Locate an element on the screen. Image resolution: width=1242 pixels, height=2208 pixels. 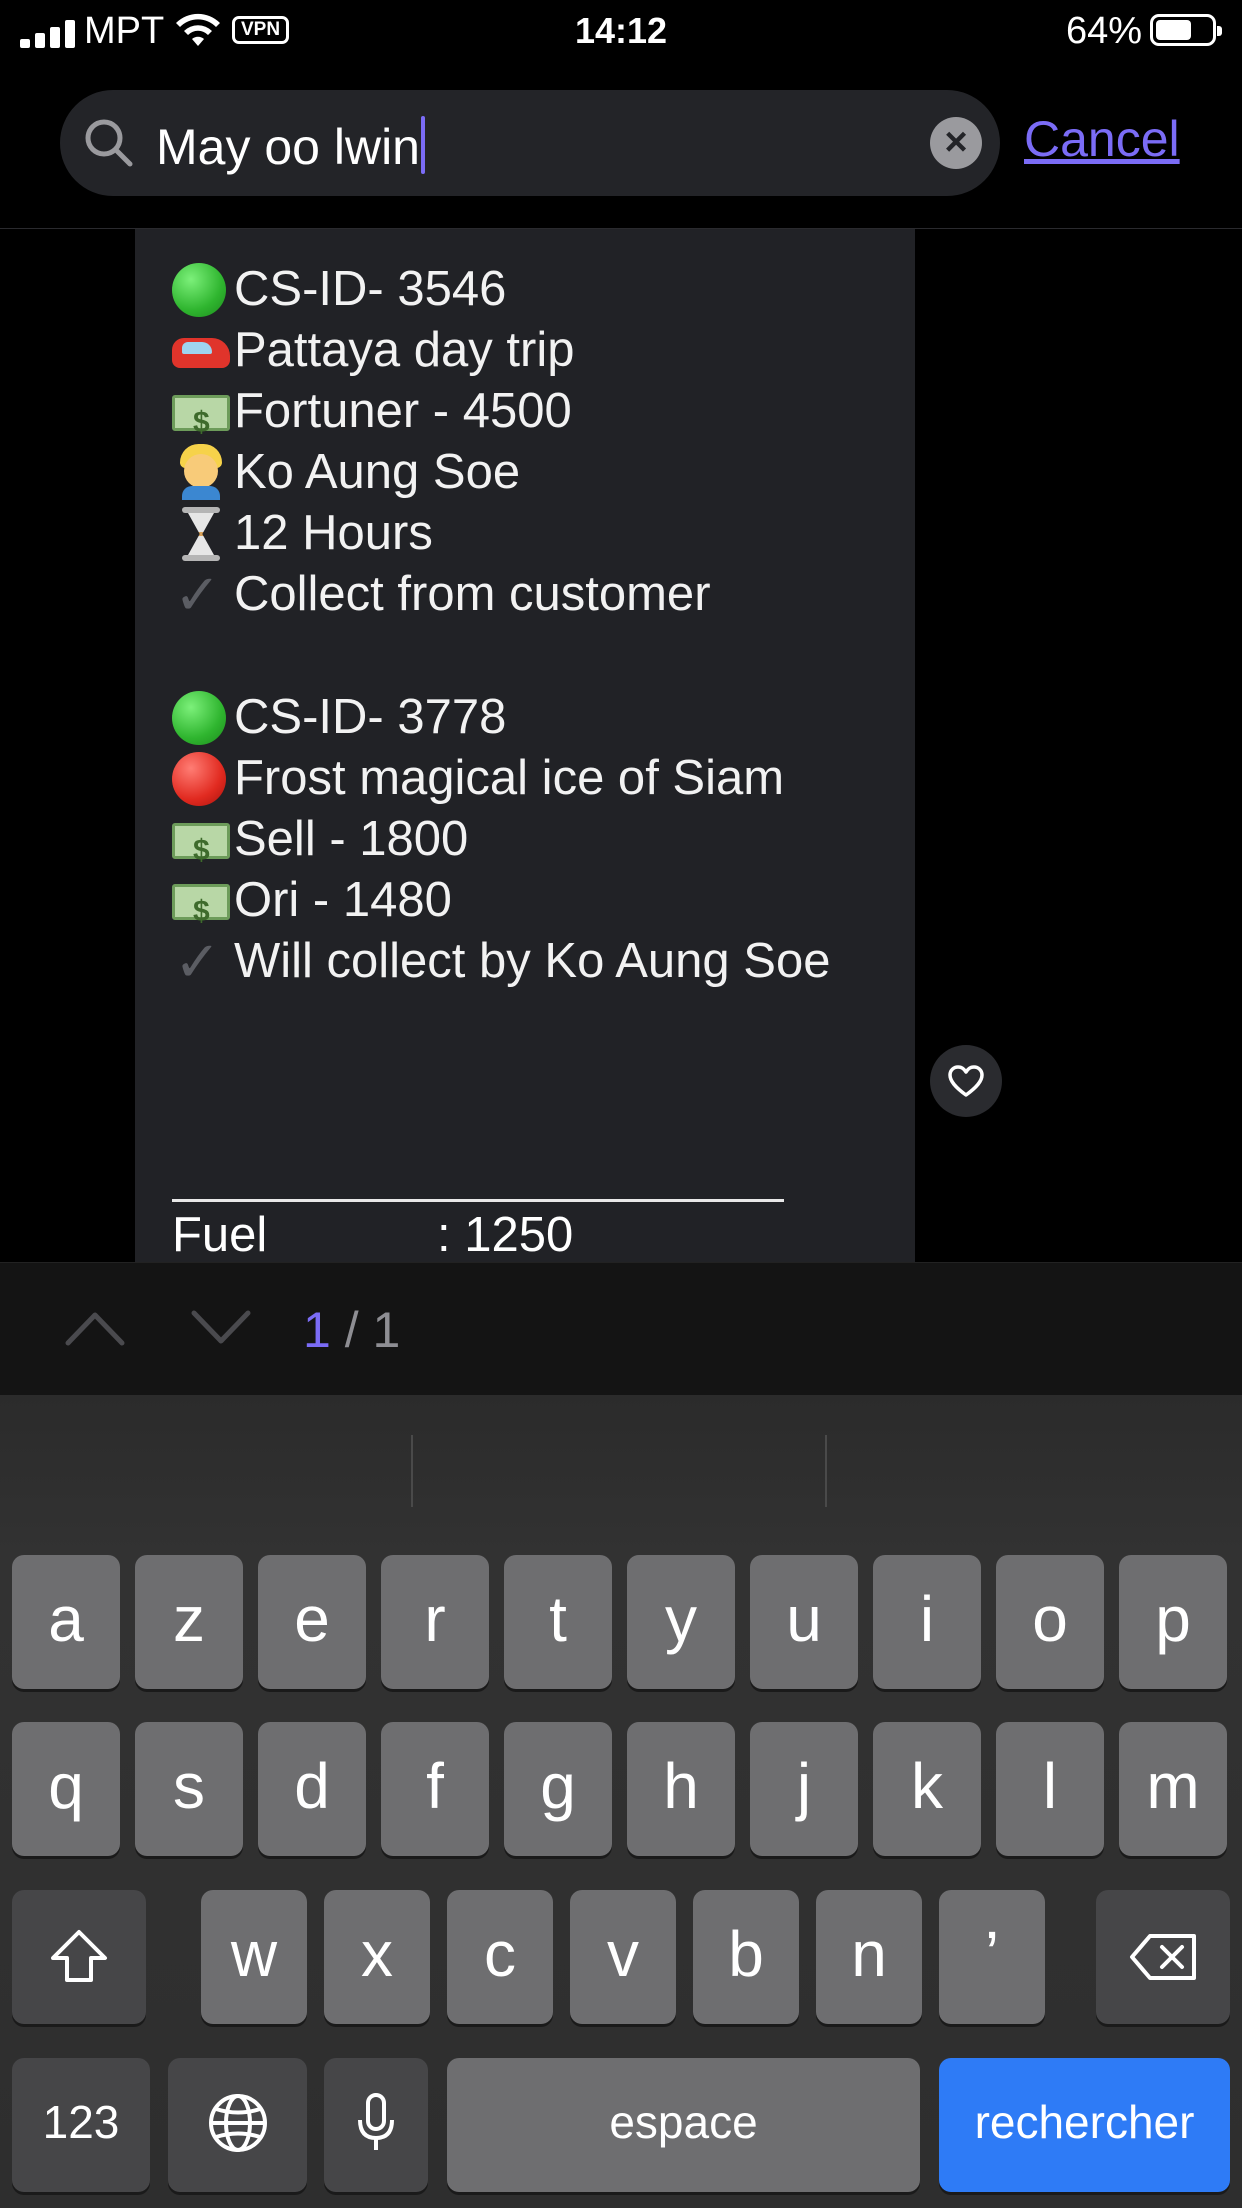
search-icon is located at coordinates (109, 143).